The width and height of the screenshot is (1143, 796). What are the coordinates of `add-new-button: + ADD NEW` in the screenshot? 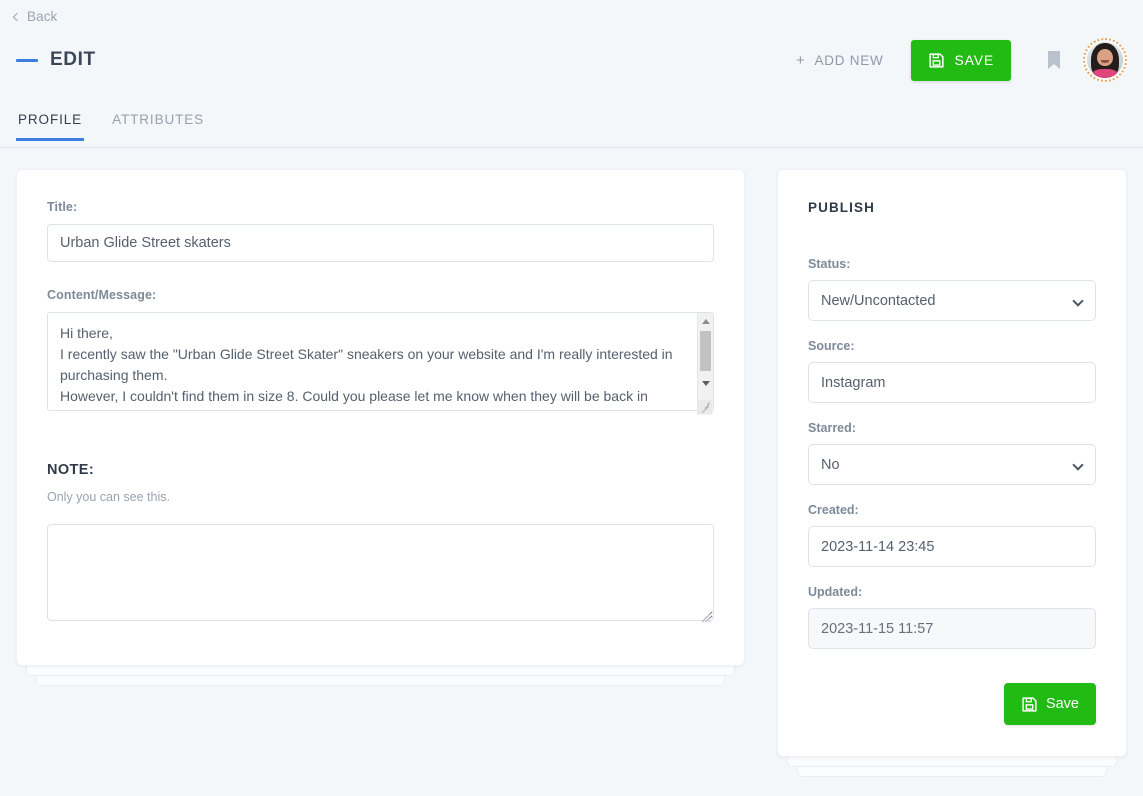 It's located at (840, 60).